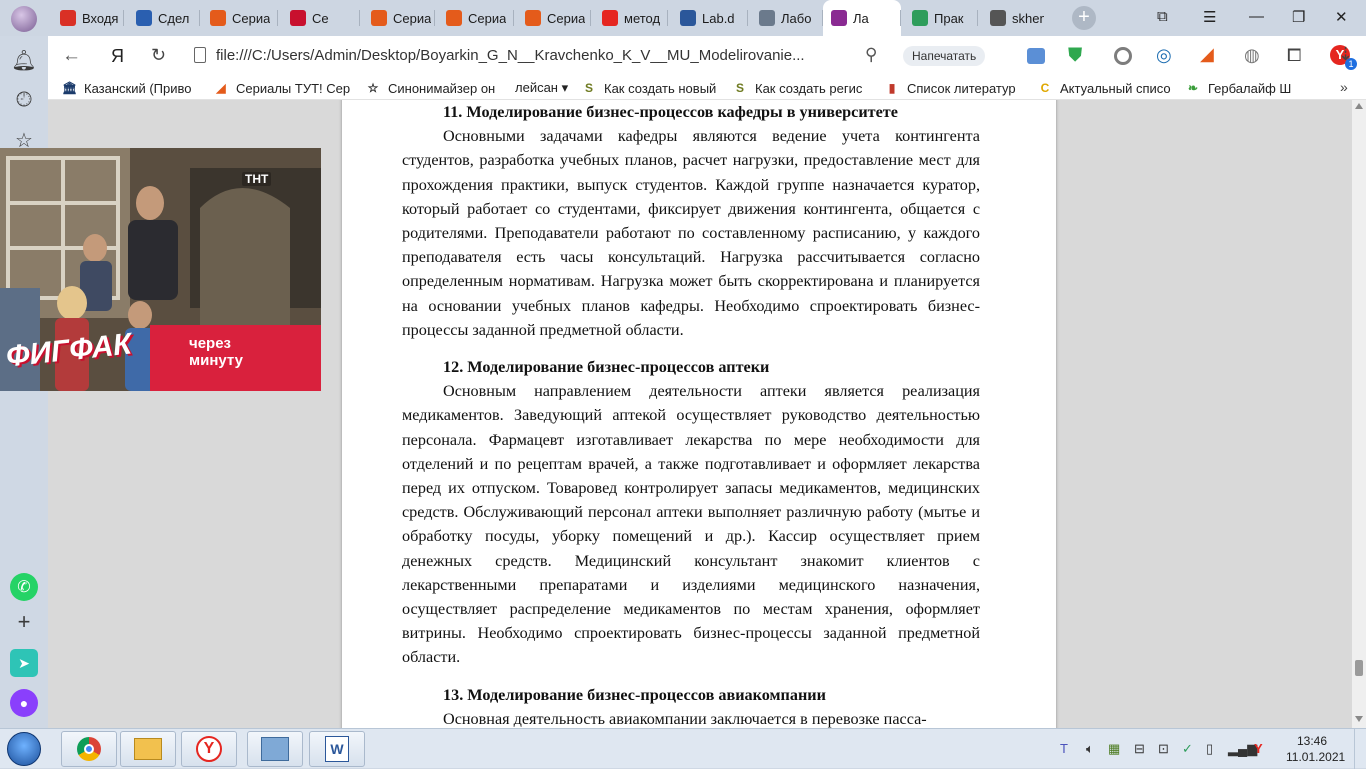 The image size is (1366, 769). What do you see at coordinates (1298, 17) in the screenshot?
I see `restore-button: ❐` at bounding box center [1298, 17].